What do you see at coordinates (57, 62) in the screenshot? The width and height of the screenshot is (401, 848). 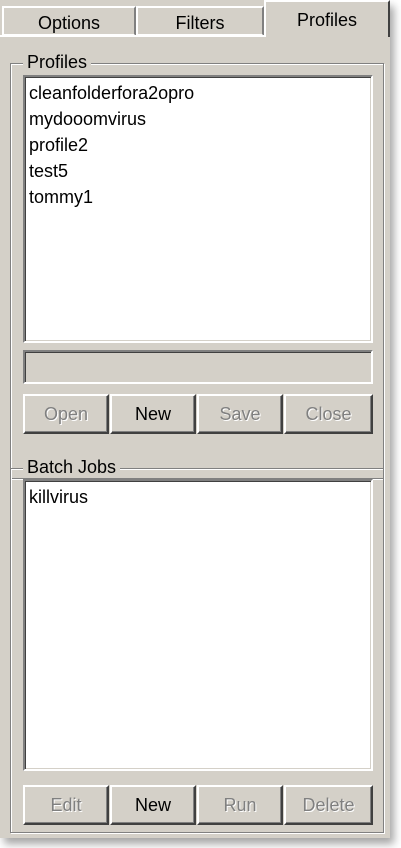 I see `profiles-group-title: Profiles` at bounding box center [57, 62].